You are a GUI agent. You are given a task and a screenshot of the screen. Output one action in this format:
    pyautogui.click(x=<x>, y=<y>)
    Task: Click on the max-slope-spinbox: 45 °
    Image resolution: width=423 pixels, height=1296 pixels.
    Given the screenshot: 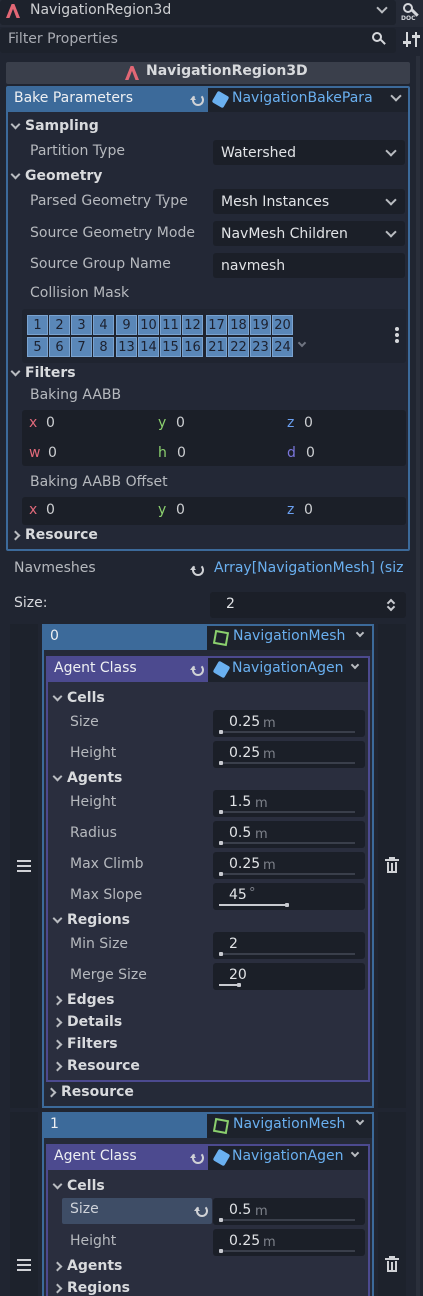 What is the action you would take?
    pyautogui.click(x=289, y=896)
    